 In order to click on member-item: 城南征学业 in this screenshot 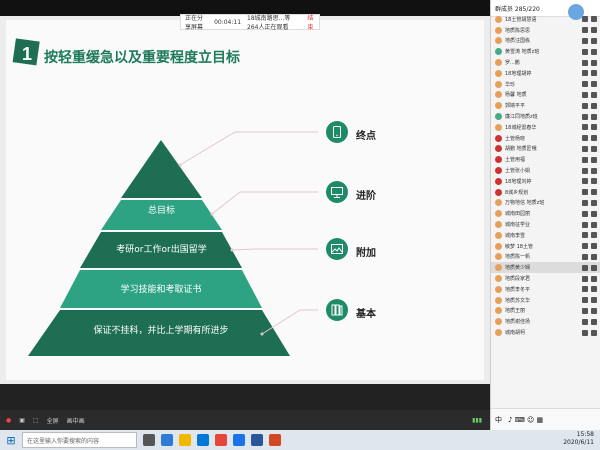, I will do `click(545, 224)`.